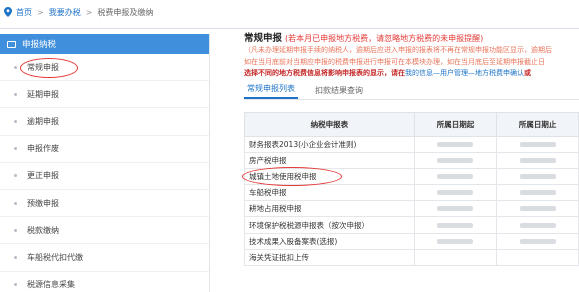 The height and width of the screenshot is (292, 579). What do you see at coordinates (329, 124) in the screenshot?
I see `column-header: 纳税申报表` at bounding box center [329, 124].